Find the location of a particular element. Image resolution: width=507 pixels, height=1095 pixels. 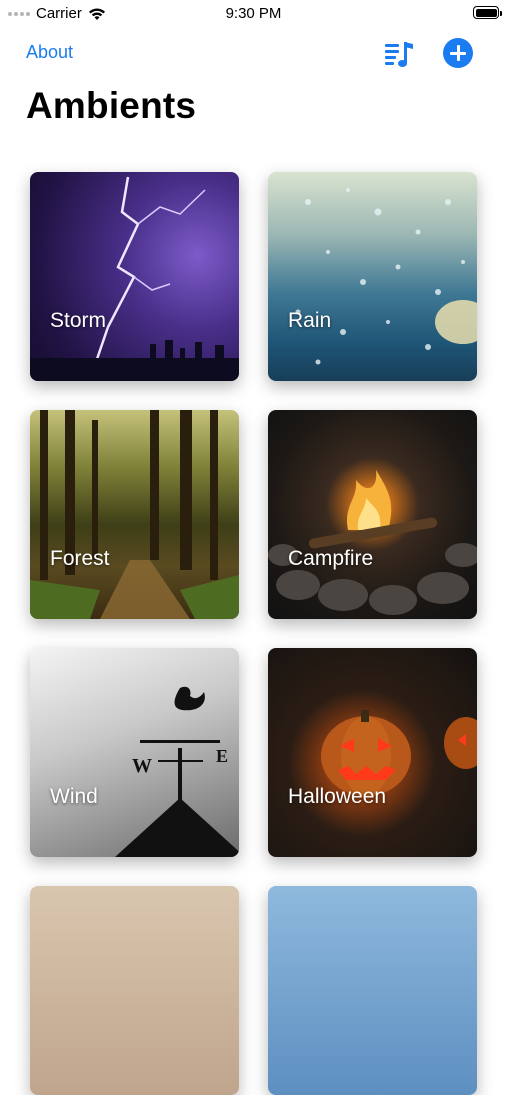

trees-graphic is located at coordinates (134, 514).